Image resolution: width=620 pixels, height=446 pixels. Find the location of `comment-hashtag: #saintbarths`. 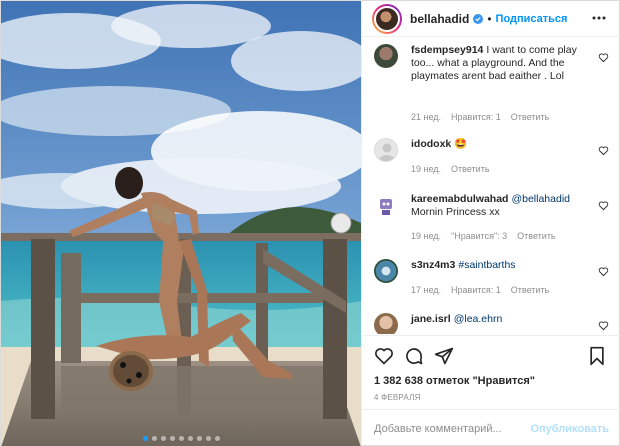

comment-hashtag: #saintbarths is located at coordinates (486, 265).